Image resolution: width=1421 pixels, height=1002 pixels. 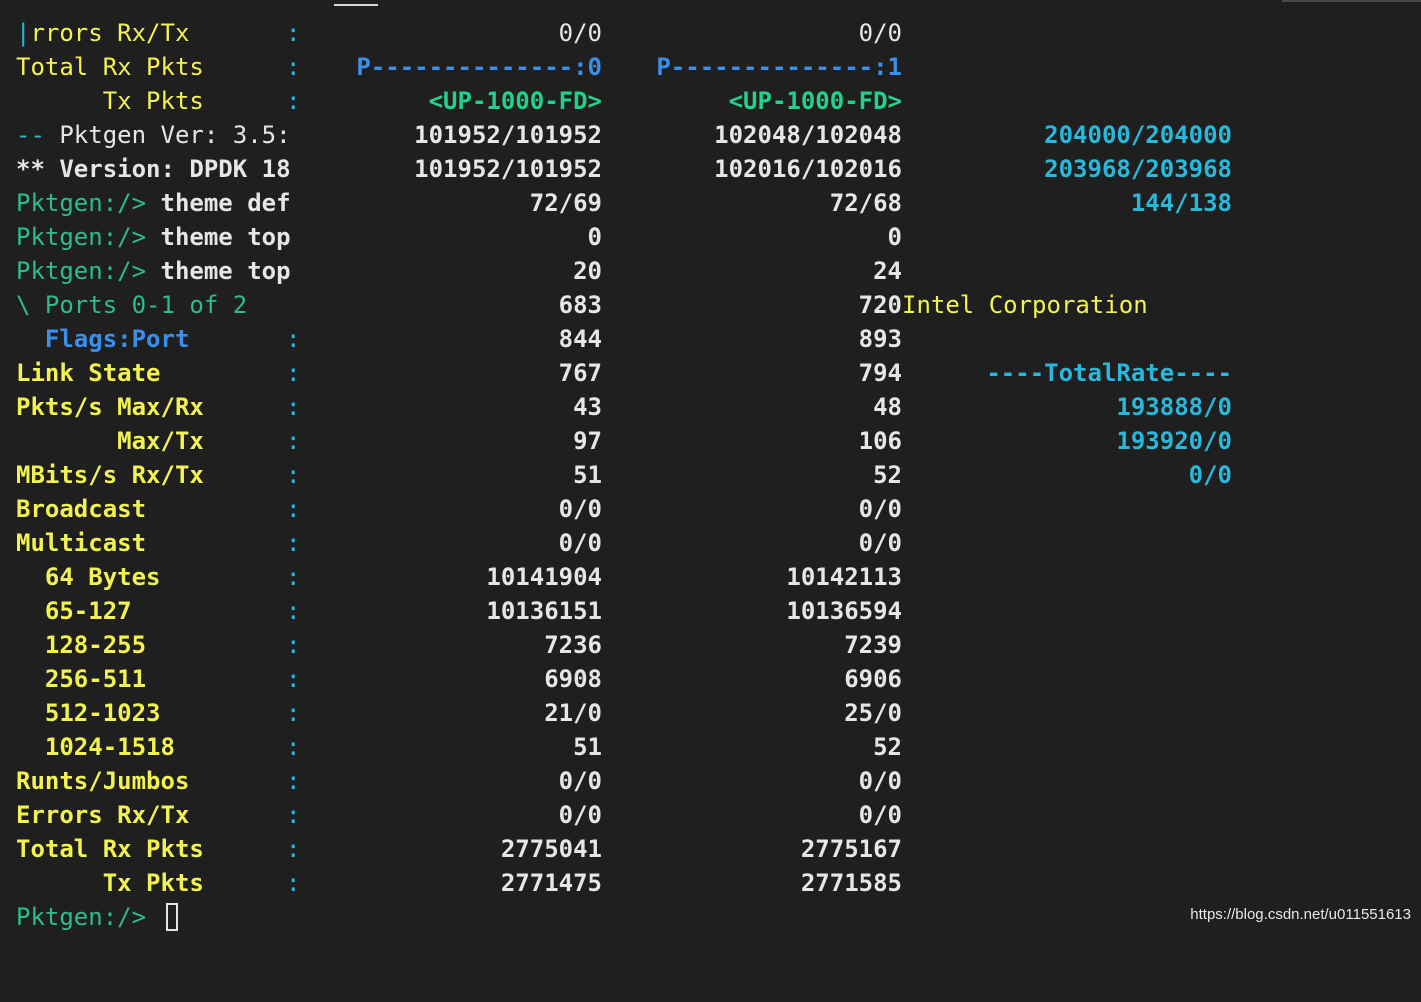 I want to click on port0-value: <UP-1000-FD>, so click(x=515, y=101).